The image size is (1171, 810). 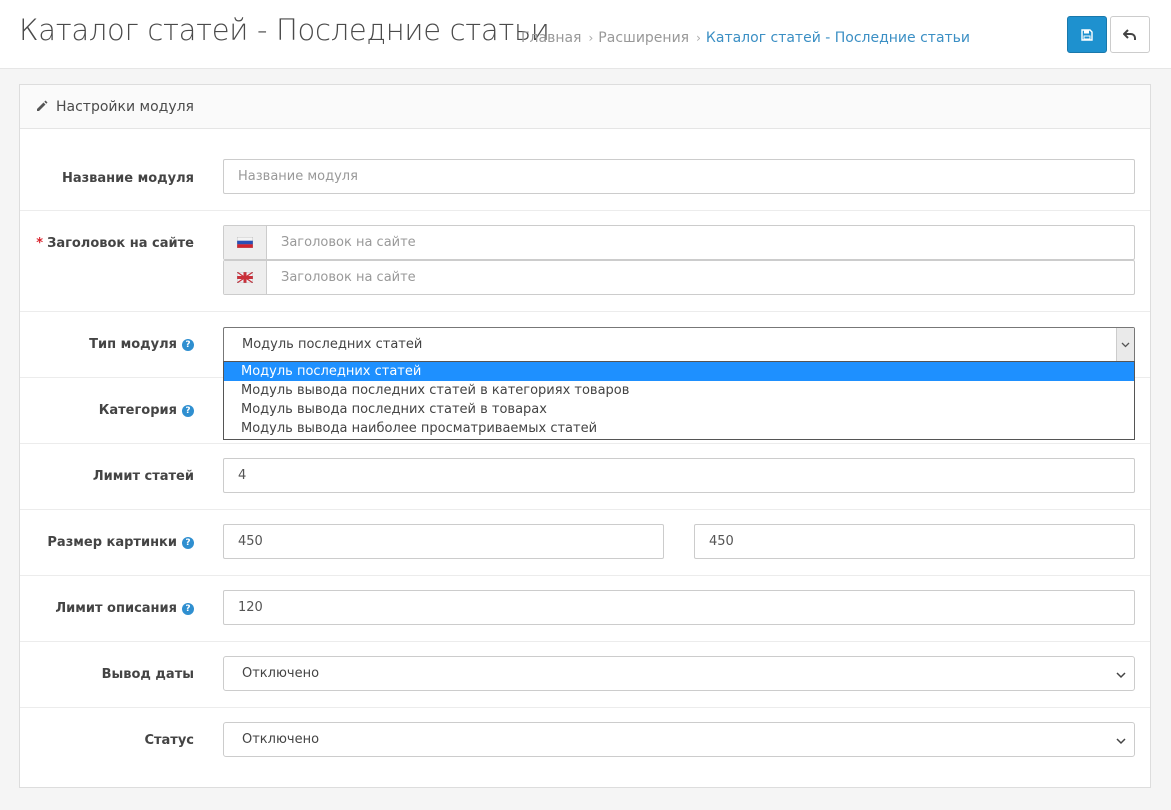 I want to click on breadcrumb-home: Главная, so click(x=551, y=38).